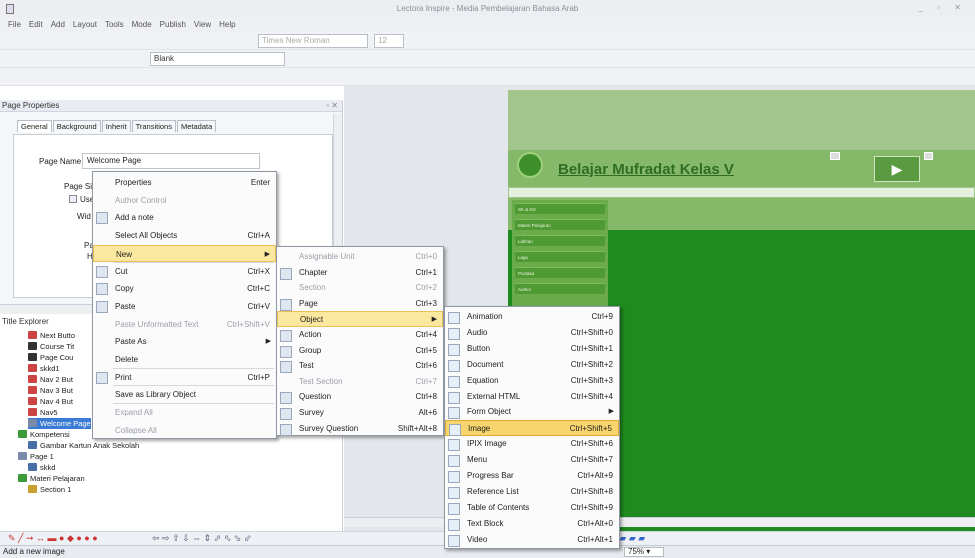 The image size is (975, 558). What do you see at coordinates (196, 126) in the screenshot?
I see `tab-metadata: Metadata` at bounding box center [196, 126].